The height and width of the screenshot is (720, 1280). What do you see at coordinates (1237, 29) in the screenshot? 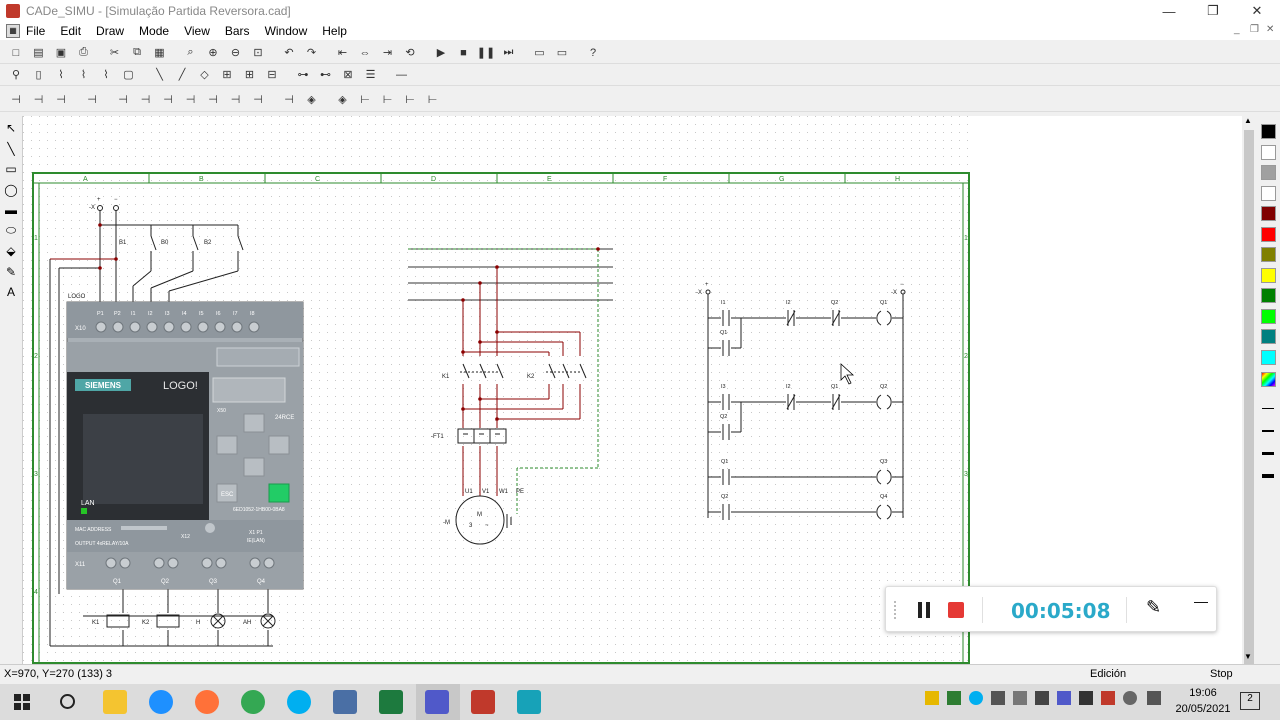
I see `mdi-minimize-button: _` at bounding box center [1237, 29].